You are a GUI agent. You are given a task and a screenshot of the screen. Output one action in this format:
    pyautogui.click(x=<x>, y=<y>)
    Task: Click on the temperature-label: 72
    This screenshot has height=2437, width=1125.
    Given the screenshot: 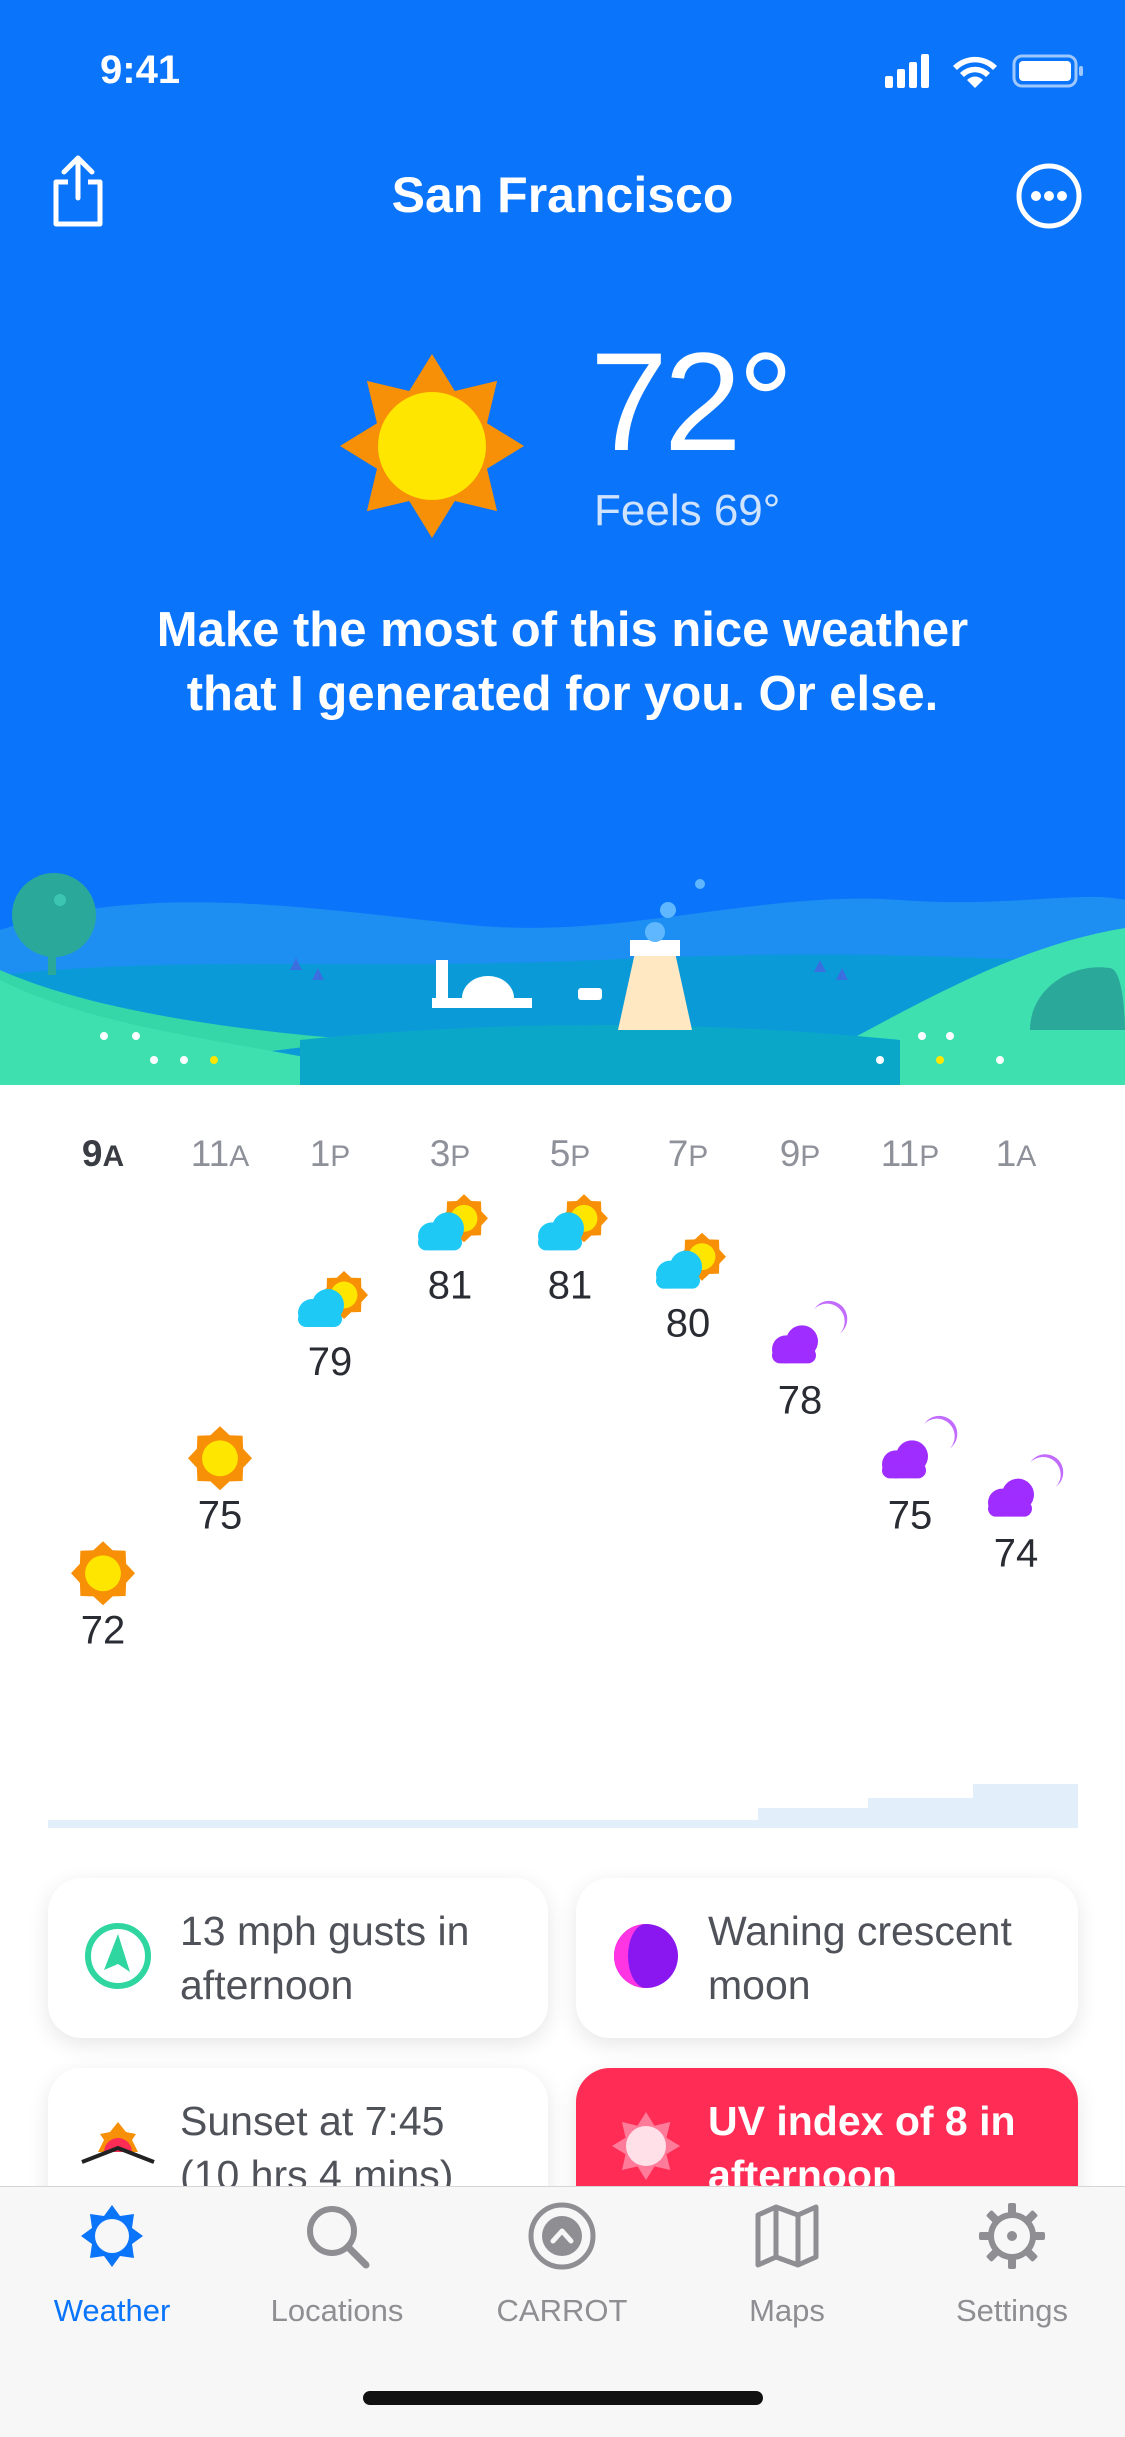 What is the action you would take?
    pyautogui.click(x=103, y=1630)
    